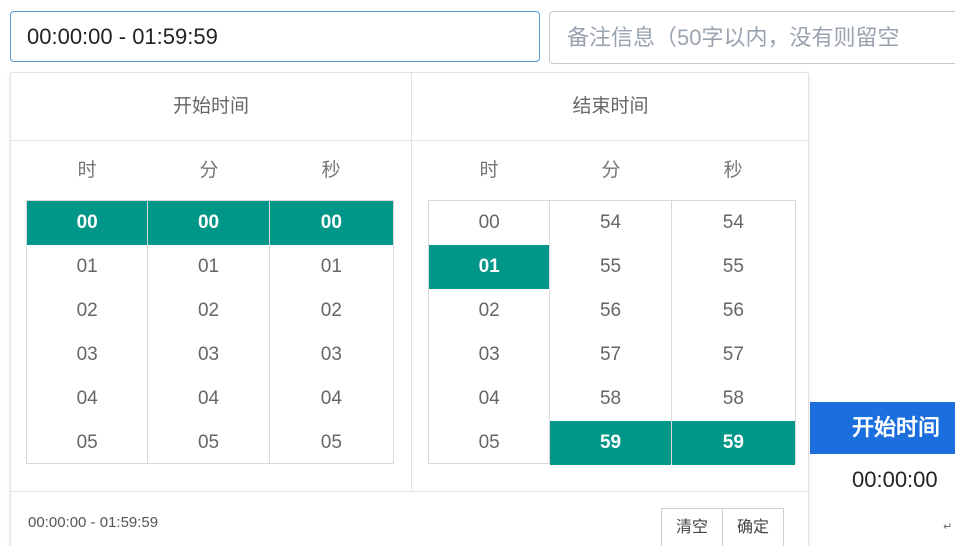 The height and width of the screenshot is (546, 955). I want to click on start-unit-row: 时 分 秒, so click(211, 170).